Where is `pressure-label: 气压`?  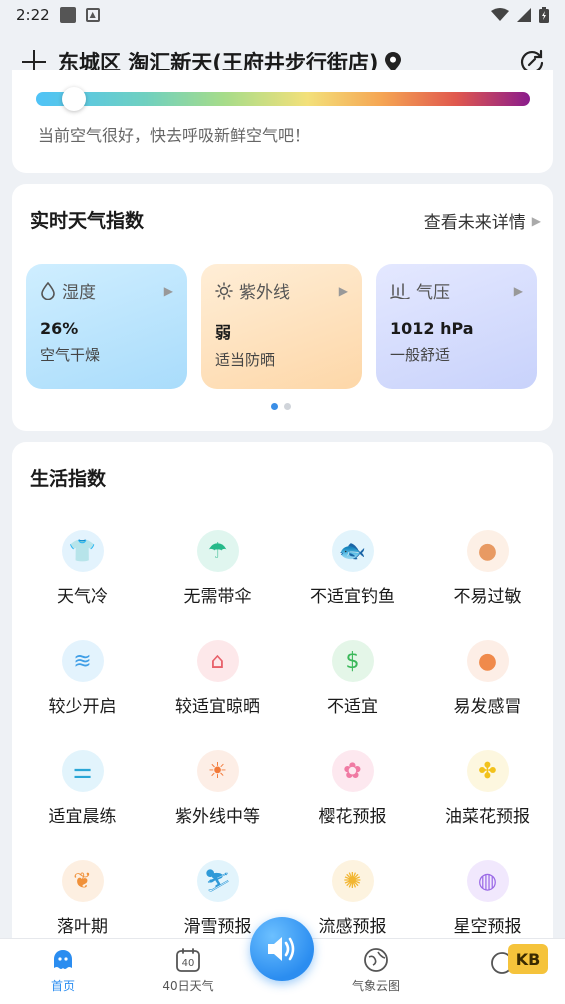 pressure-label: 气压 is located at coordinates (433, 293).